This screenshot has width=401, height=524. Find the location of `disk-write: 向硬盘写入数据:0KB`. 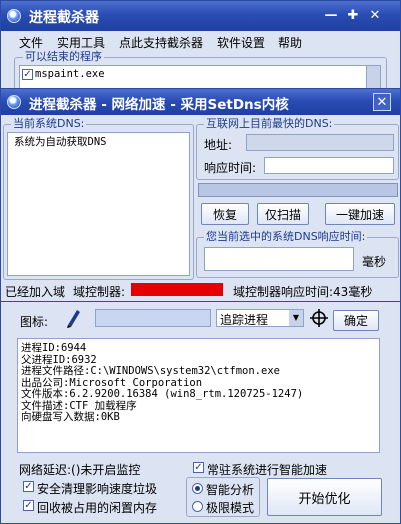

disk-write: 向硬盘写入数据:0KB is located at coordinates (70, 417).